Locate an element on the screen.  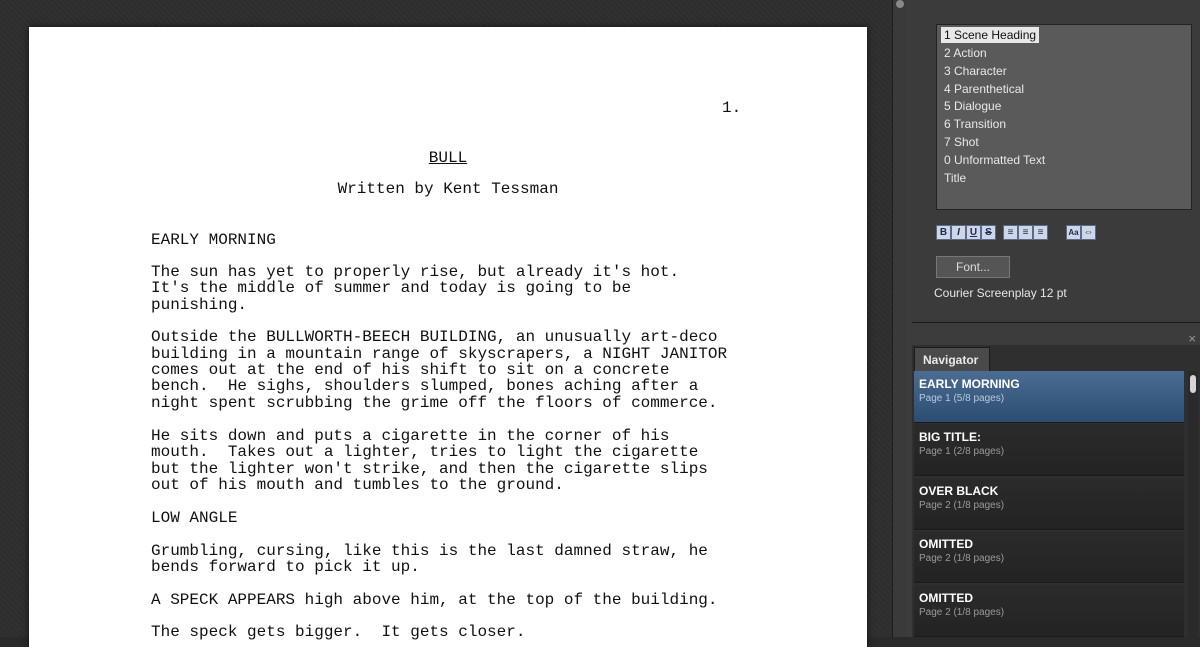
element-item-shot: 7 Shot is located at coordinates (961, 142).